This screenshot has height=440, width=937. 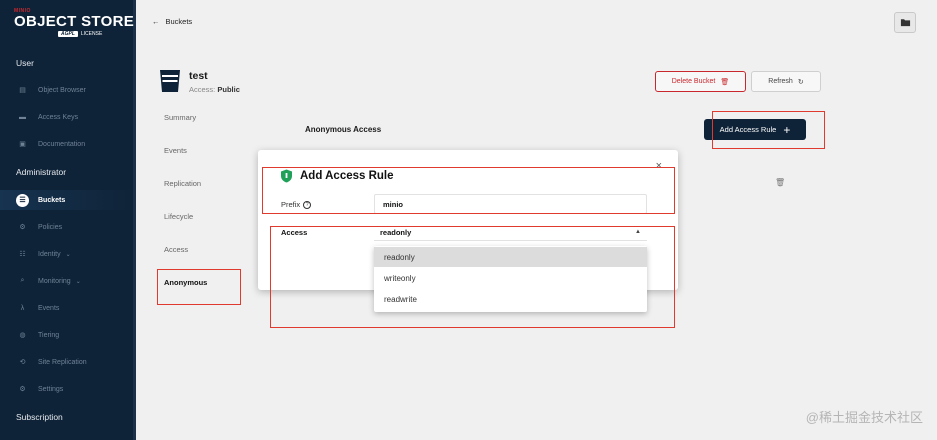 I want to click on modal-title: Add Access Rule, so click(x=337, y=176).